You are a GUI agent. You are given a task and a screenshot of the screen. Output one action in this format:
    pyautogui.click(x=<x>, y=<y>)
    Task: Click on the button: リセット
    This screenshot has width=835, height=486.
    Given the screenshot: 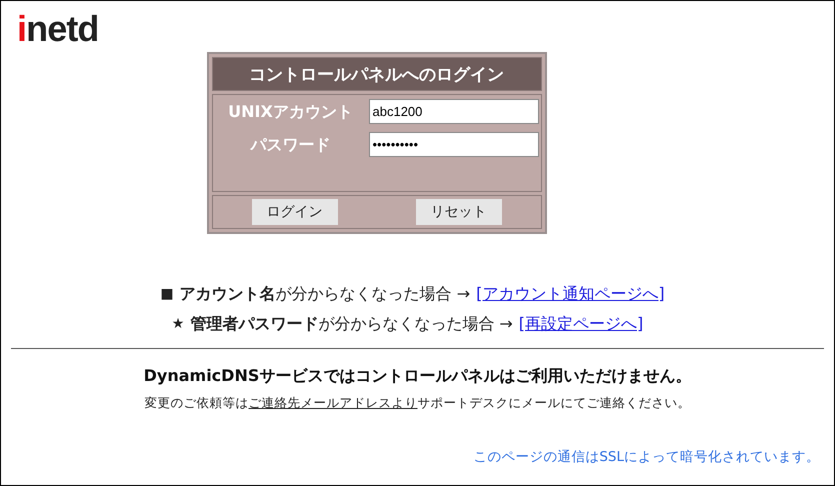 What is the action you would take?
    pyautogui.click(x=459, y=212)
    